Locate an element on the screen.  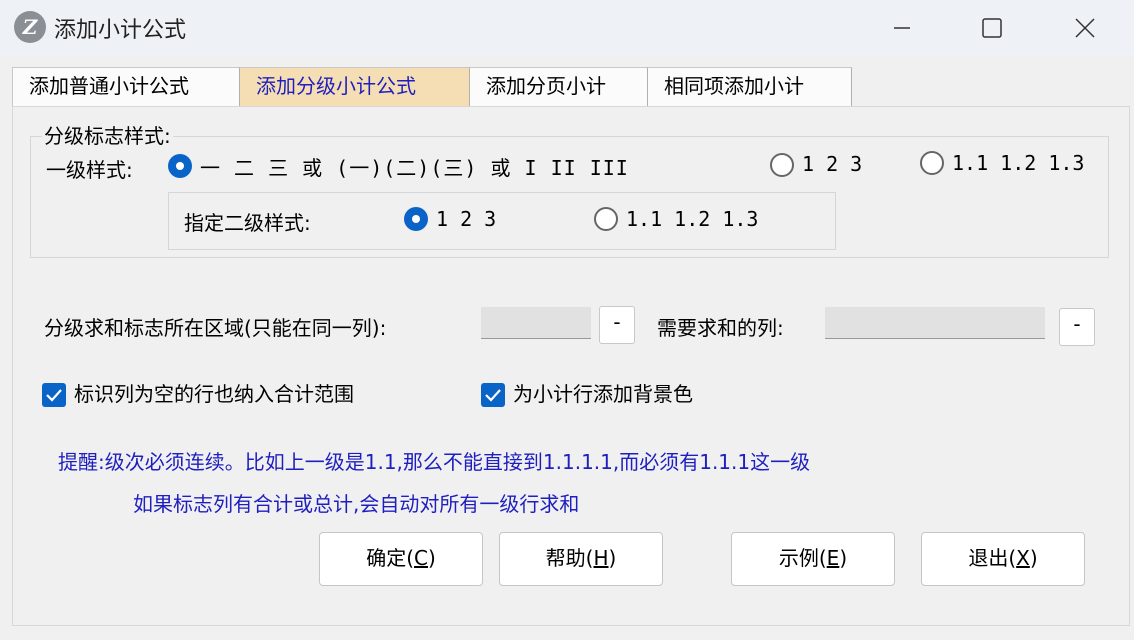
tab-strip: 添加普通小计公式 添加分级小计公式 添加分页小计 相同项添加小计 is located at coordinates (571, 87).